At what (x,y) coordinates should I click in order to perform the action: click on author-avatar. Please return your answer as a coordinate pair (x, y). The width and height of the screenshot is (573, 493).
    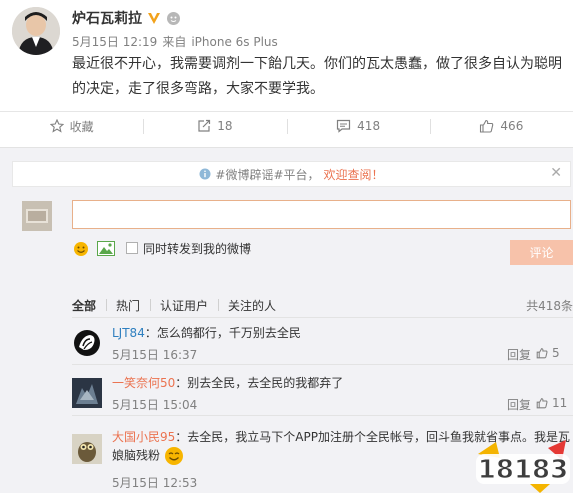
    Looking at the image, I should click on (36, 31).